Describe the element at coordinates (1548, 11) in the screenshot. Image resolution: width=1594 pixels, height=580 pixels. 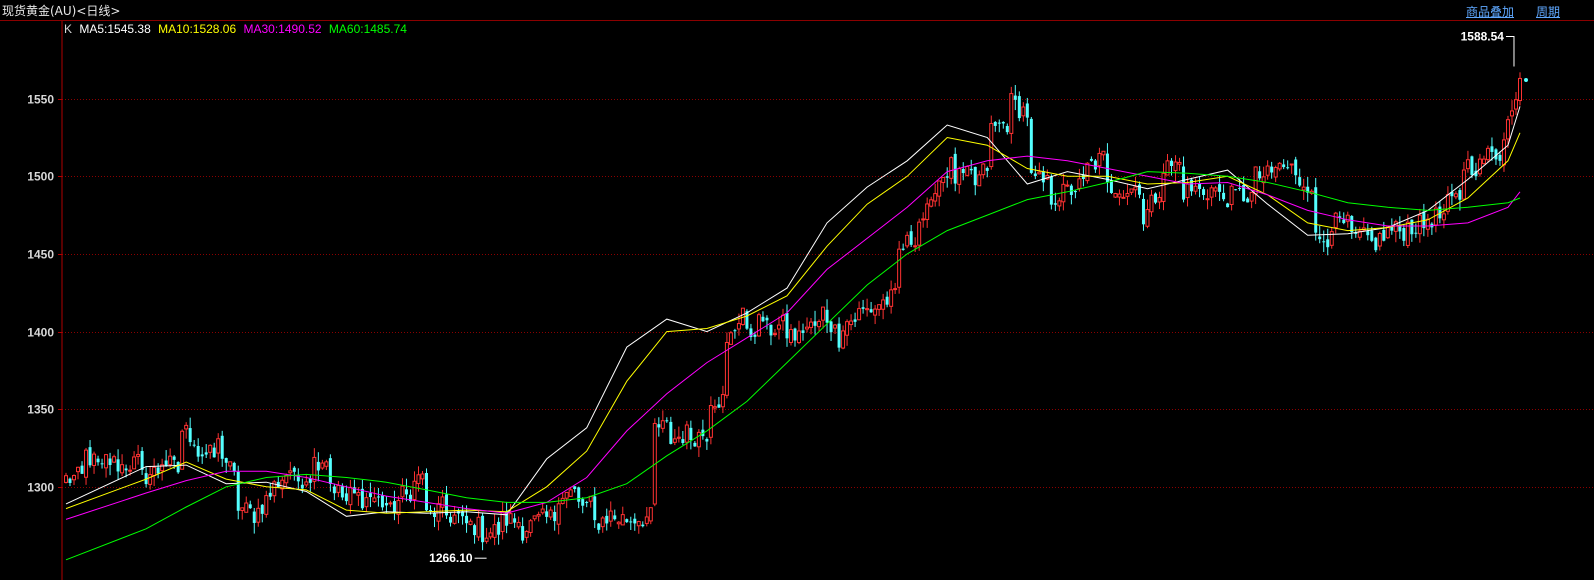
I see `period-link: 周期` at that location.